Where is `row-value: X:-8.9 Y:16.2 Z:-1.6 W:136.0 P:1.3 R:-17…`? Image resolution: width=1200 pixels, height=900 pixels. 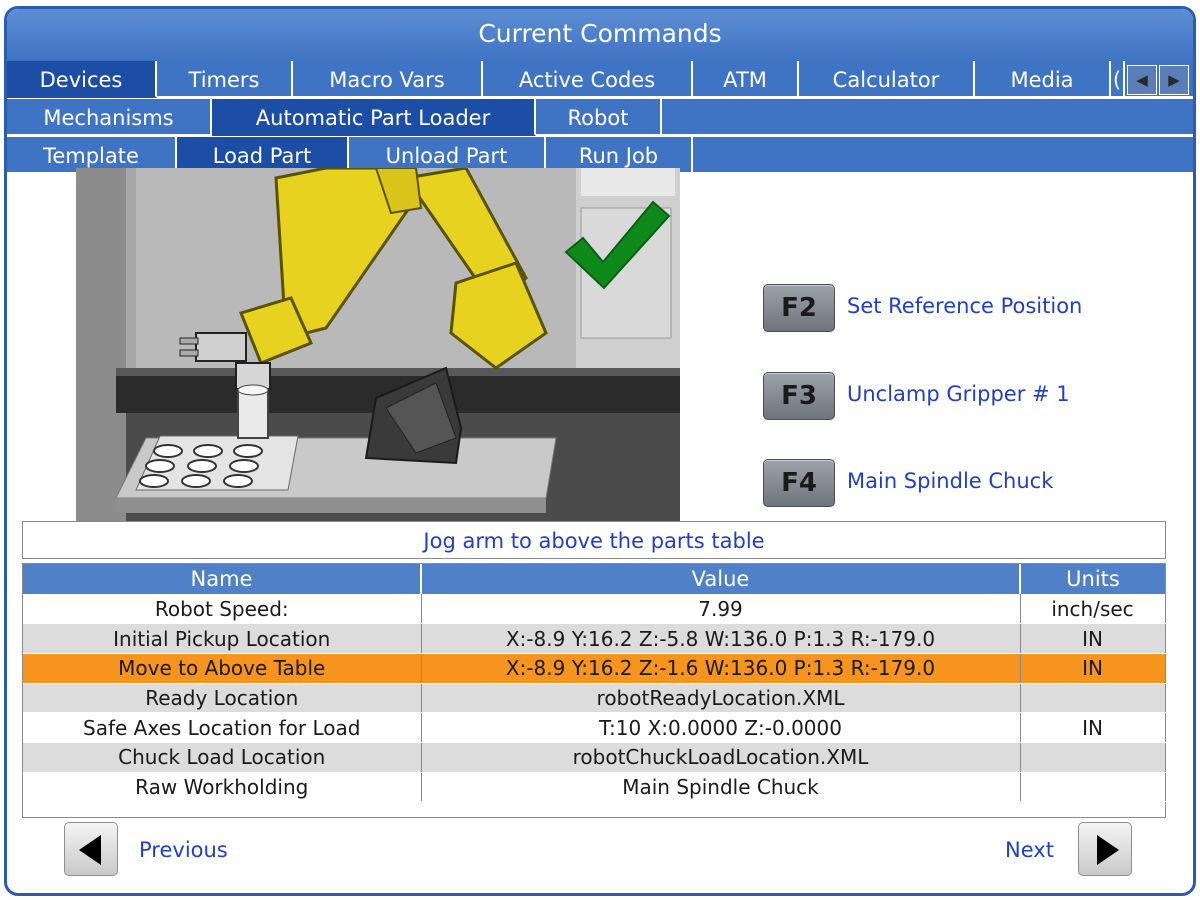
row-value: X:-8.9 Y:16.2 Z:-1.6 W:136.0 P:1.3 R:-17… is located at coordinates (721, 668).